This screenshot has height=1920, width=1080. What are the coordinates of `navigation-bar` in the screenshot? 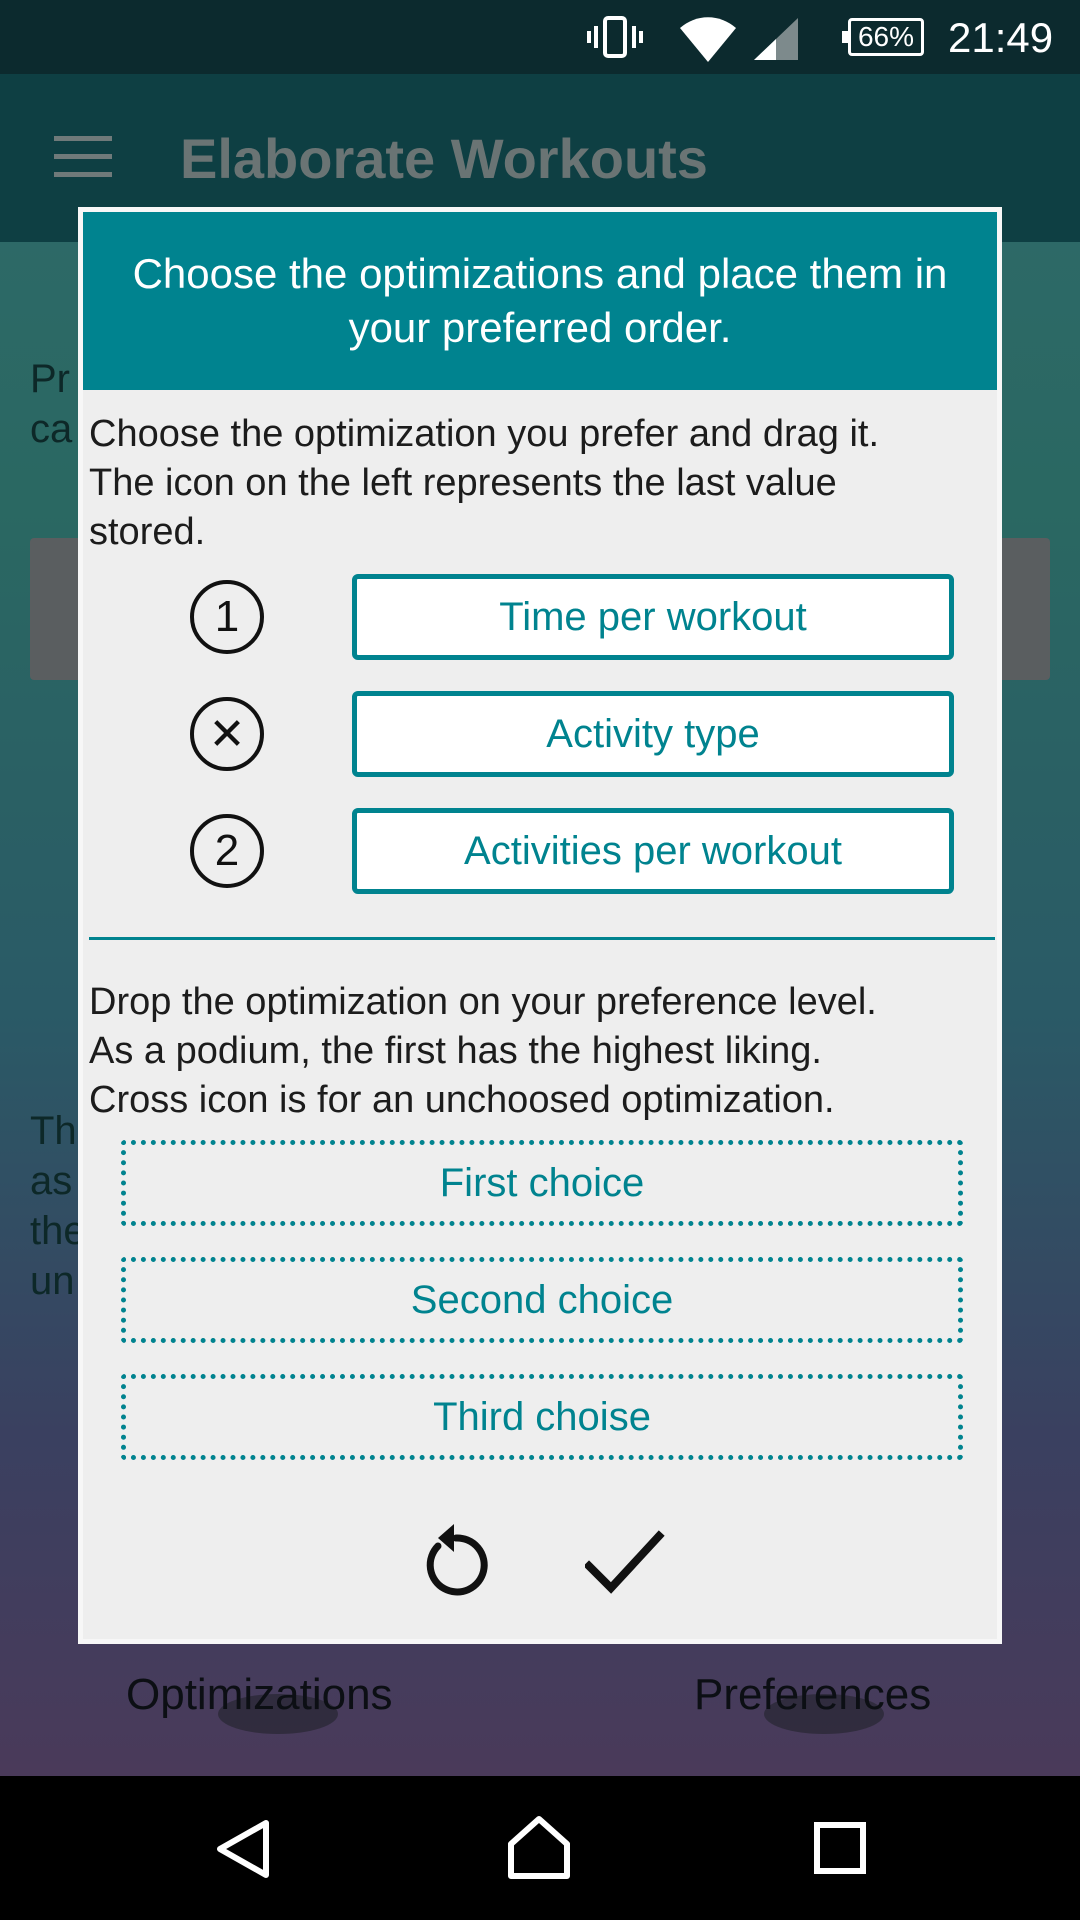 It's located at (540, 1848).